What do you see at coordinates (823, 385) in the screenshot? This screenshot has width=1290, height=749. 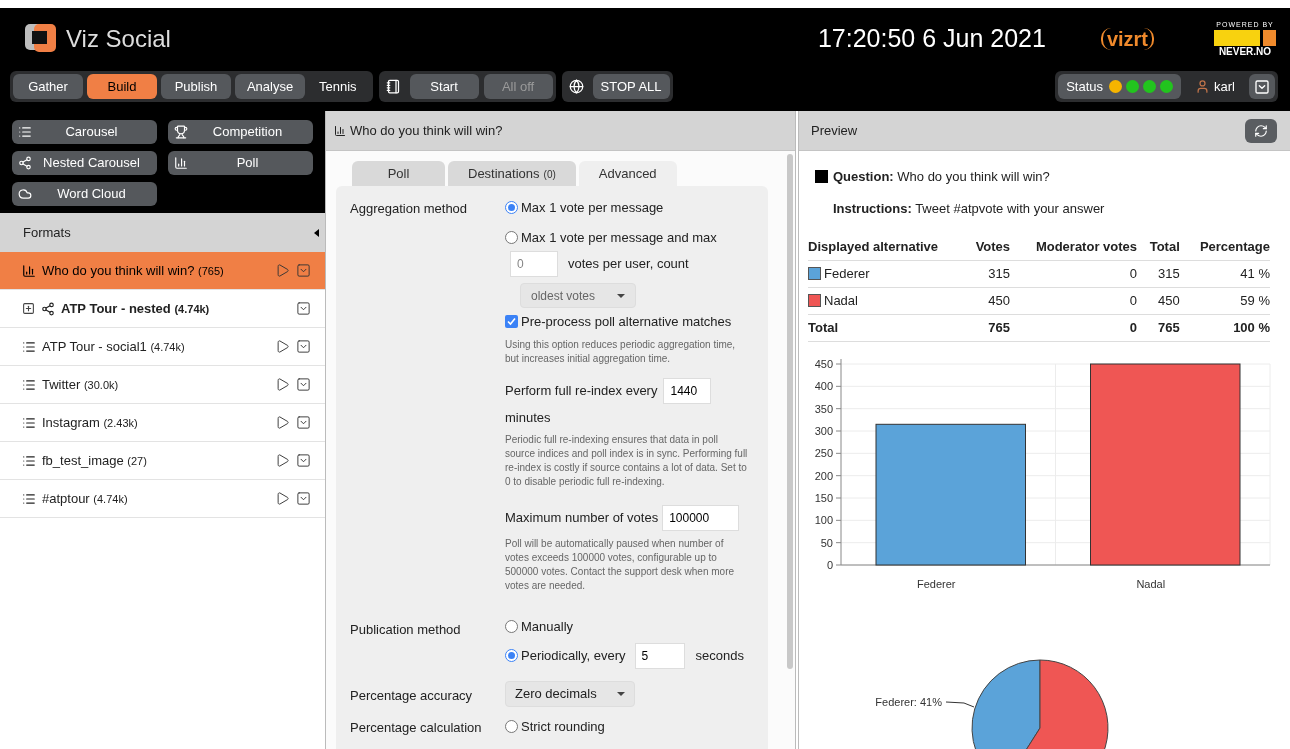 I see `y-tick-label: 400` at bounding box center [823, 385].